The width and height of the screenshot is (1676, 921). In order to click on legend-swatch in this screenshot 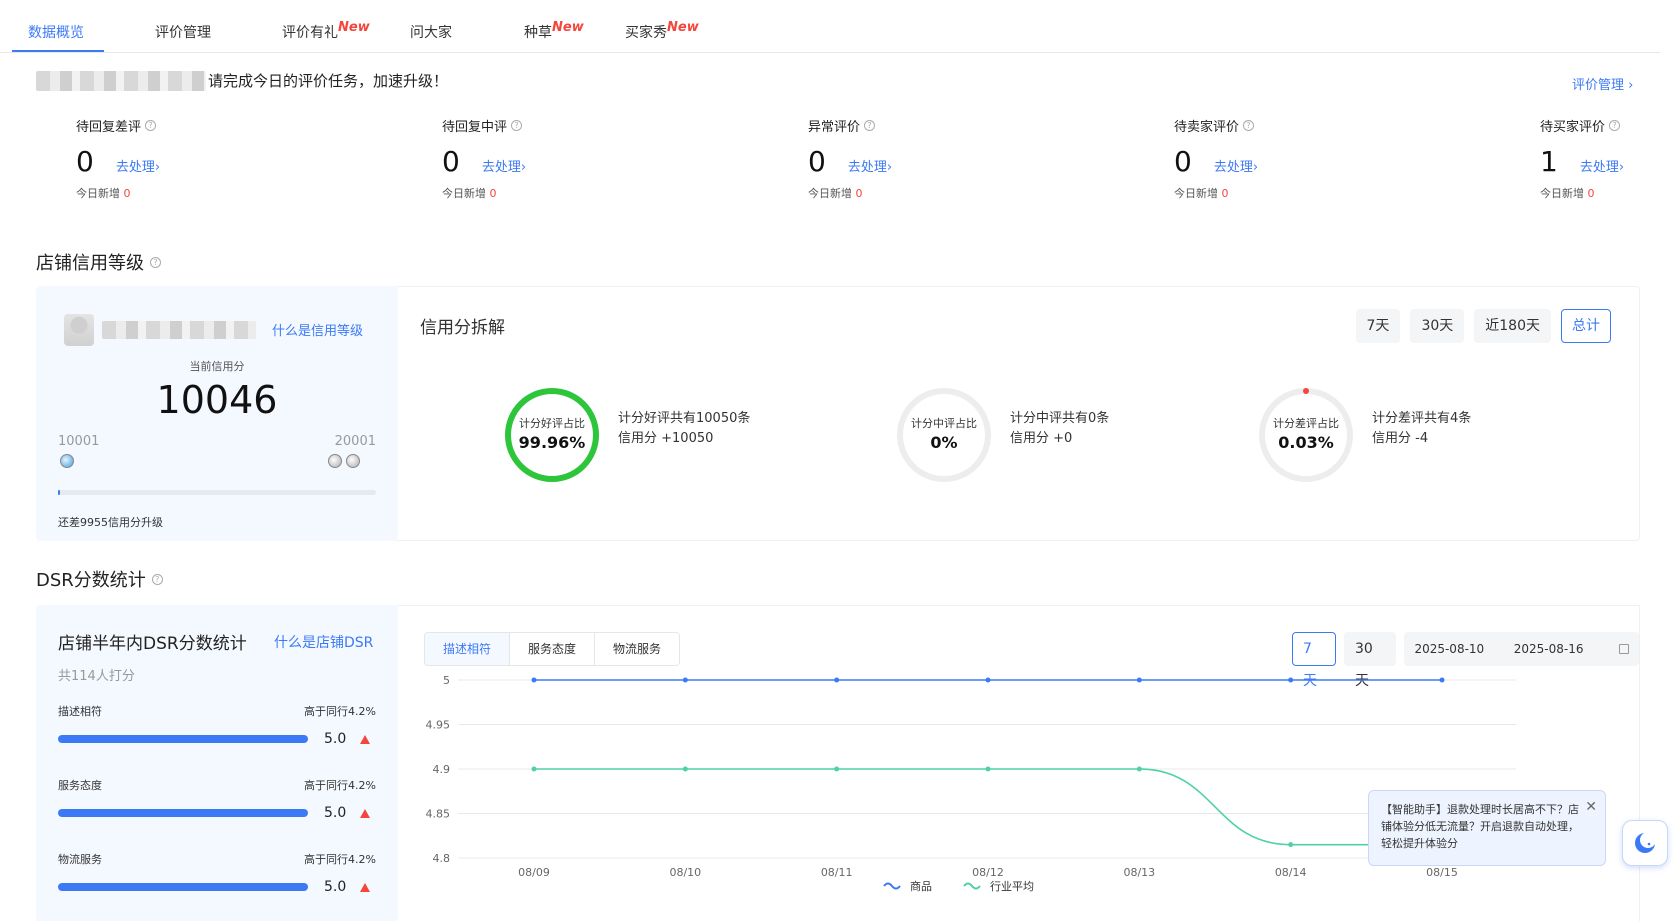, I will do `click(972, 886)`.